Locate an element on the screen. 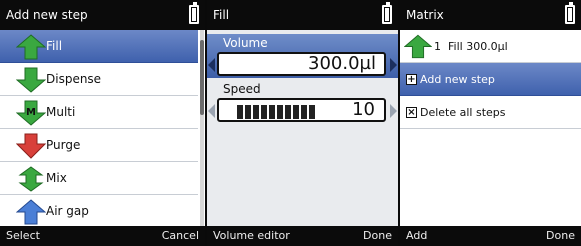  list-item-purge: Purge is located at coordinates (99, 145).